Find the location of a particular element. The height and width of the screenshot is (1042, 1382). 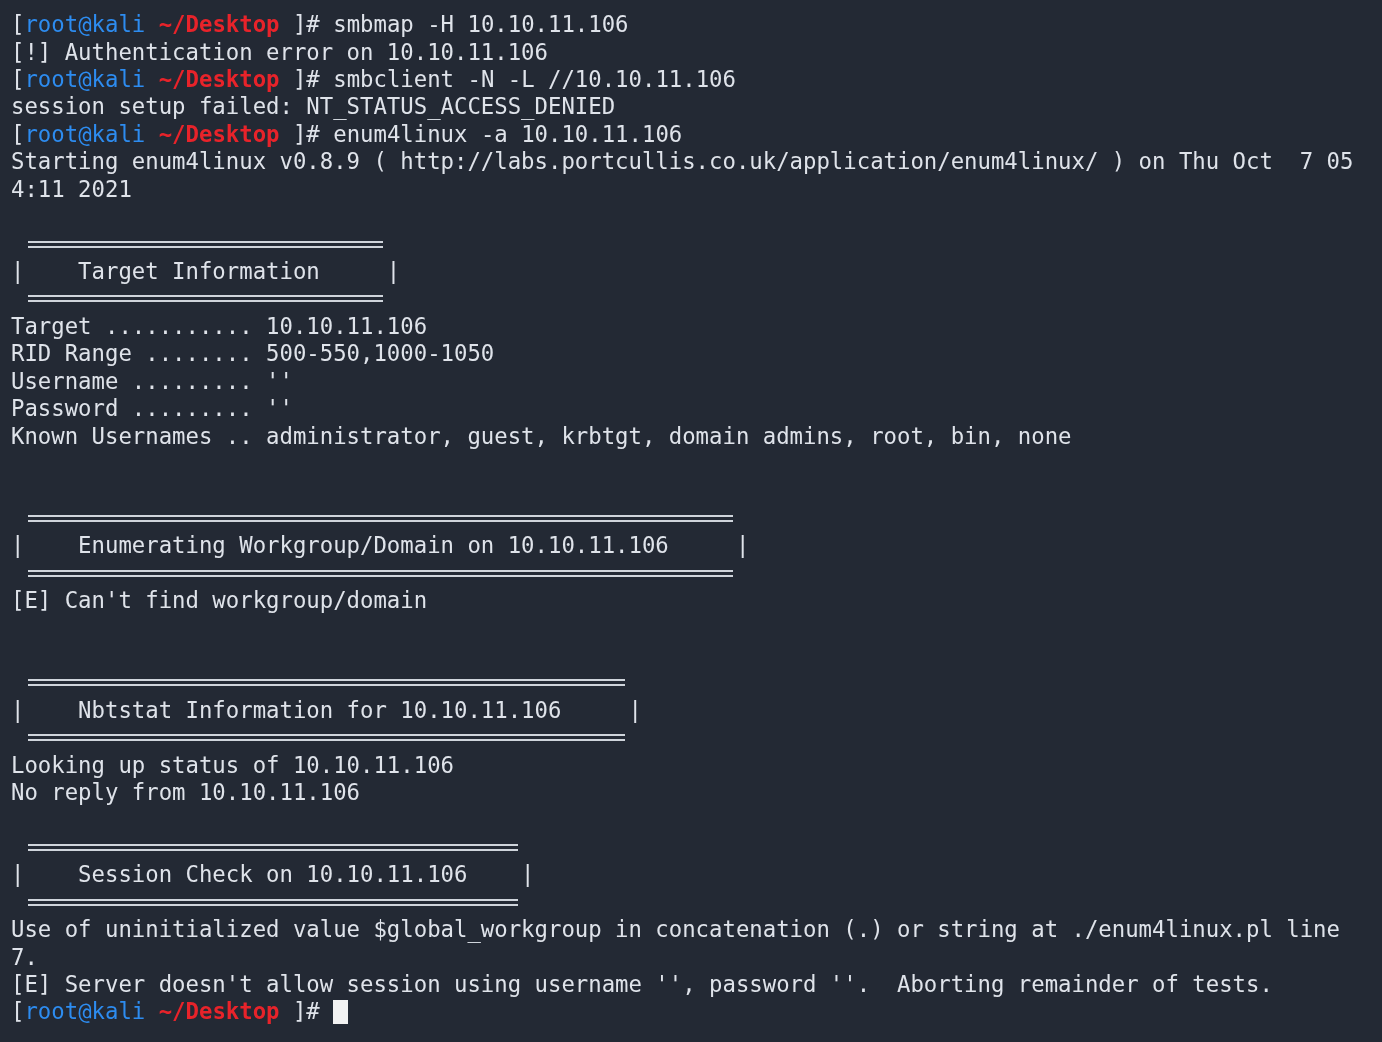

output-line: RID Range ........ 500-550,1000-1050 is located at coordinates (253, 354).